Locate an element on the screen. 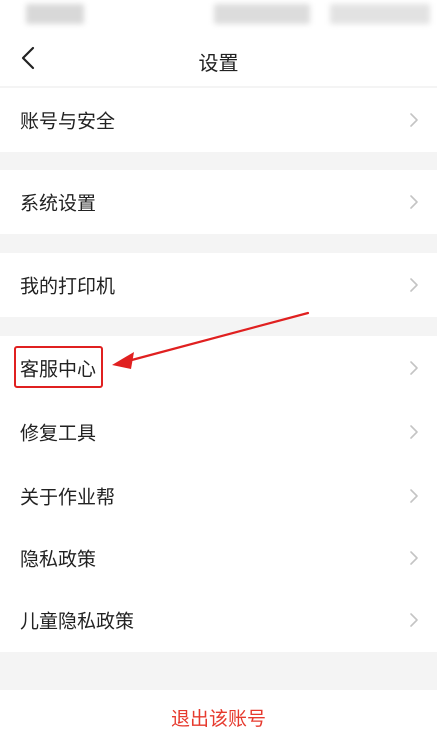 The height and width of the screenshot is (731, 437). status-bar is located at coordinates (218, 15).